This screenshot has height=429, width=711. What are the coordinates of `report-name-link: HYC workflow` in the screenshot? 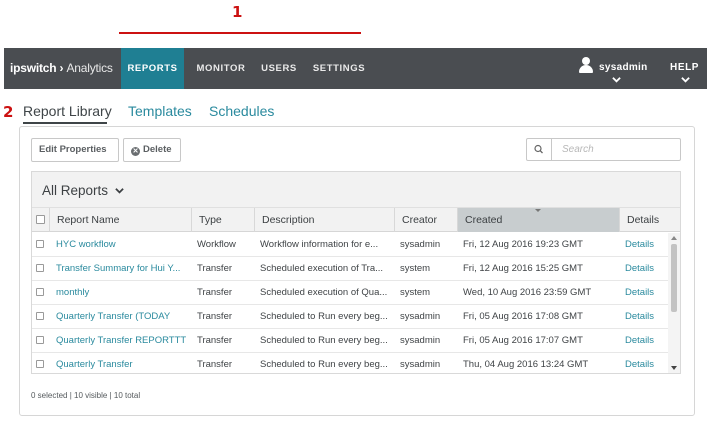 It's located at (123, 245).